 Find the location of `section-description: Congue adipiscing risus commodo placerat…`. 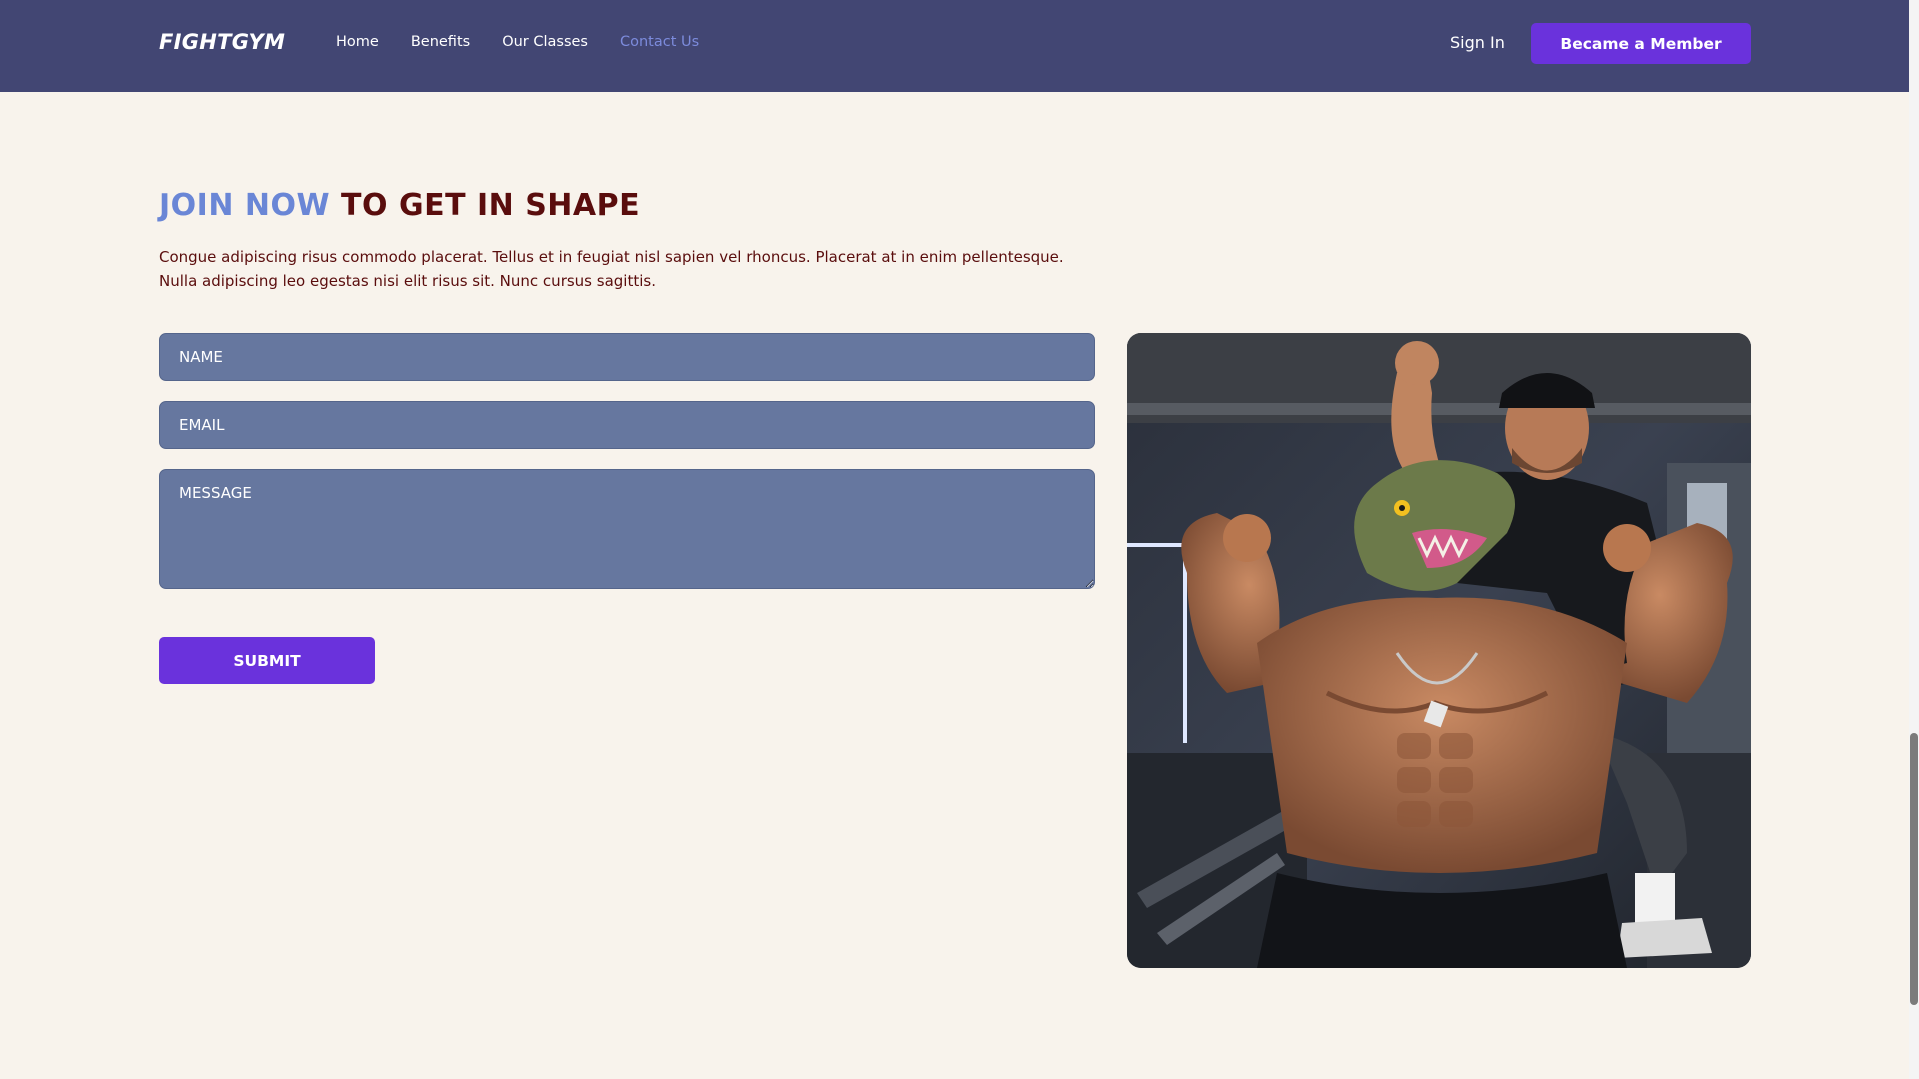

section-description: Congue adipiscing risus commodo placerat… is located at coordinates (611, 269).